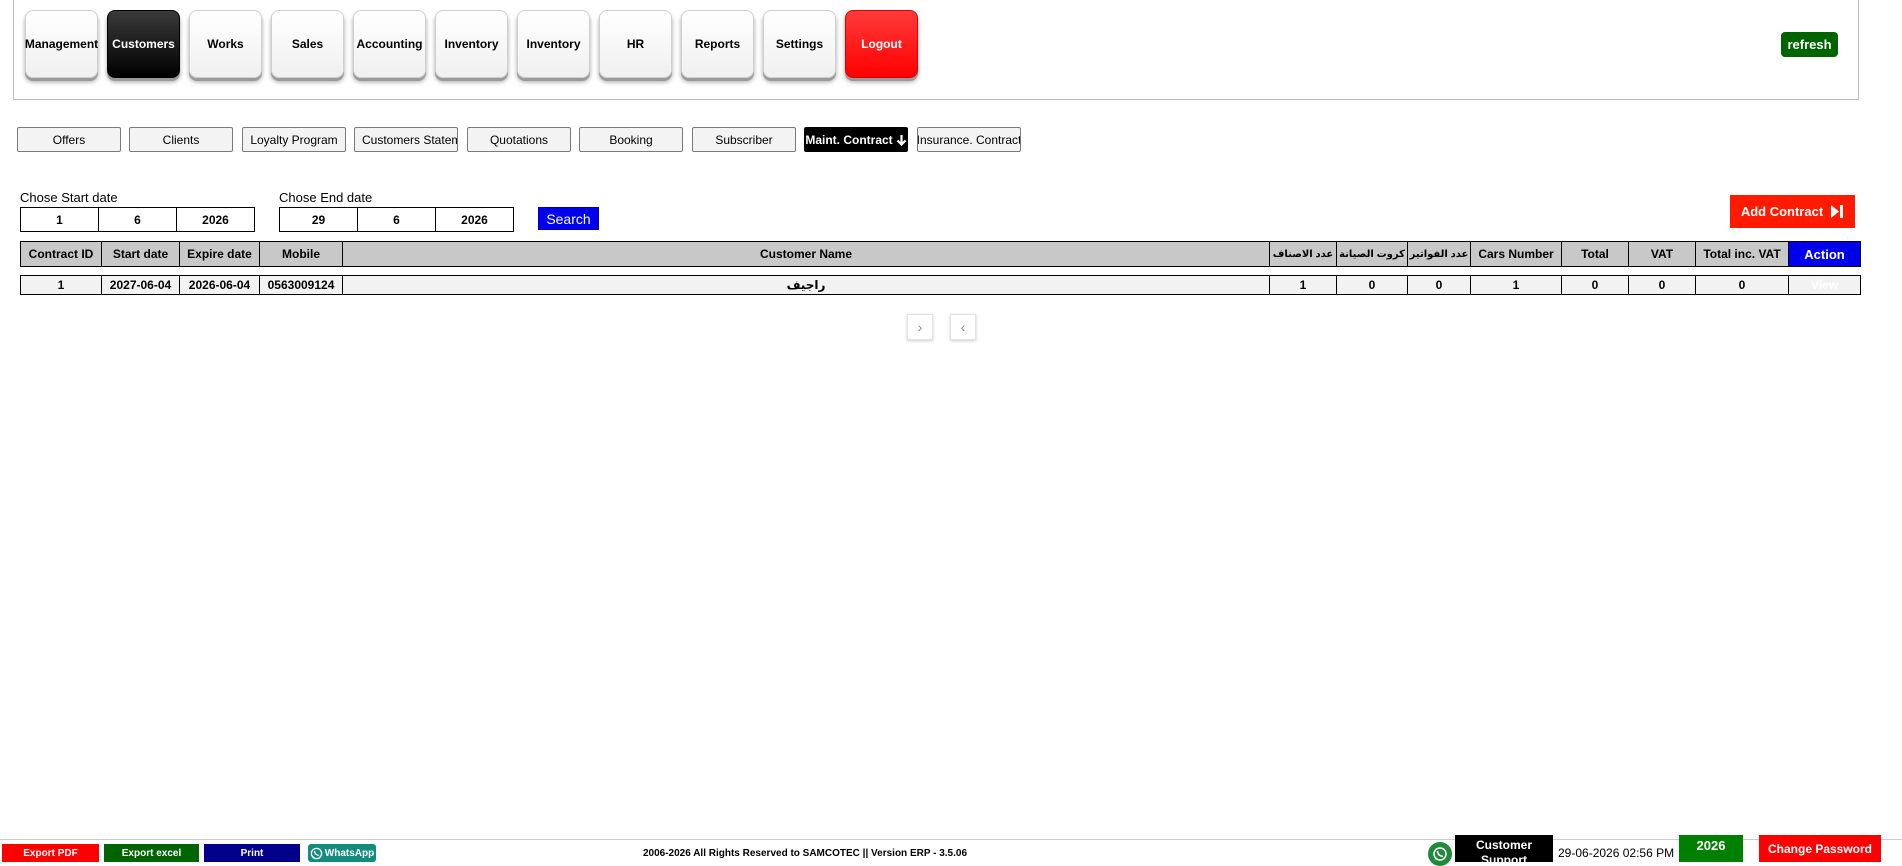  I want to click on col-contract-id: Contract ID, so click(61, 254).